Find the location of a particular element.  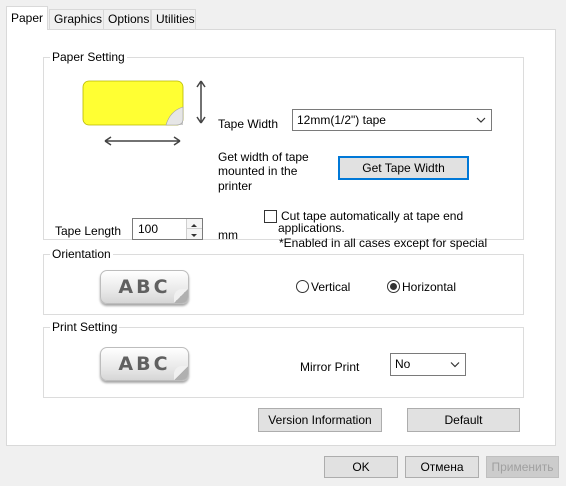

tab-label: Options is located at coordinates (129, 19).